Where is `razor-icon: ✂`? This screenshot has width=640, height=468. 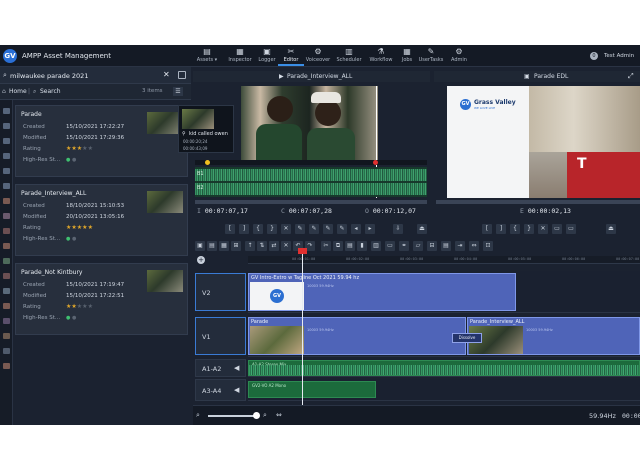
razor-icon: ✂ is located at coordinates (326, 246).